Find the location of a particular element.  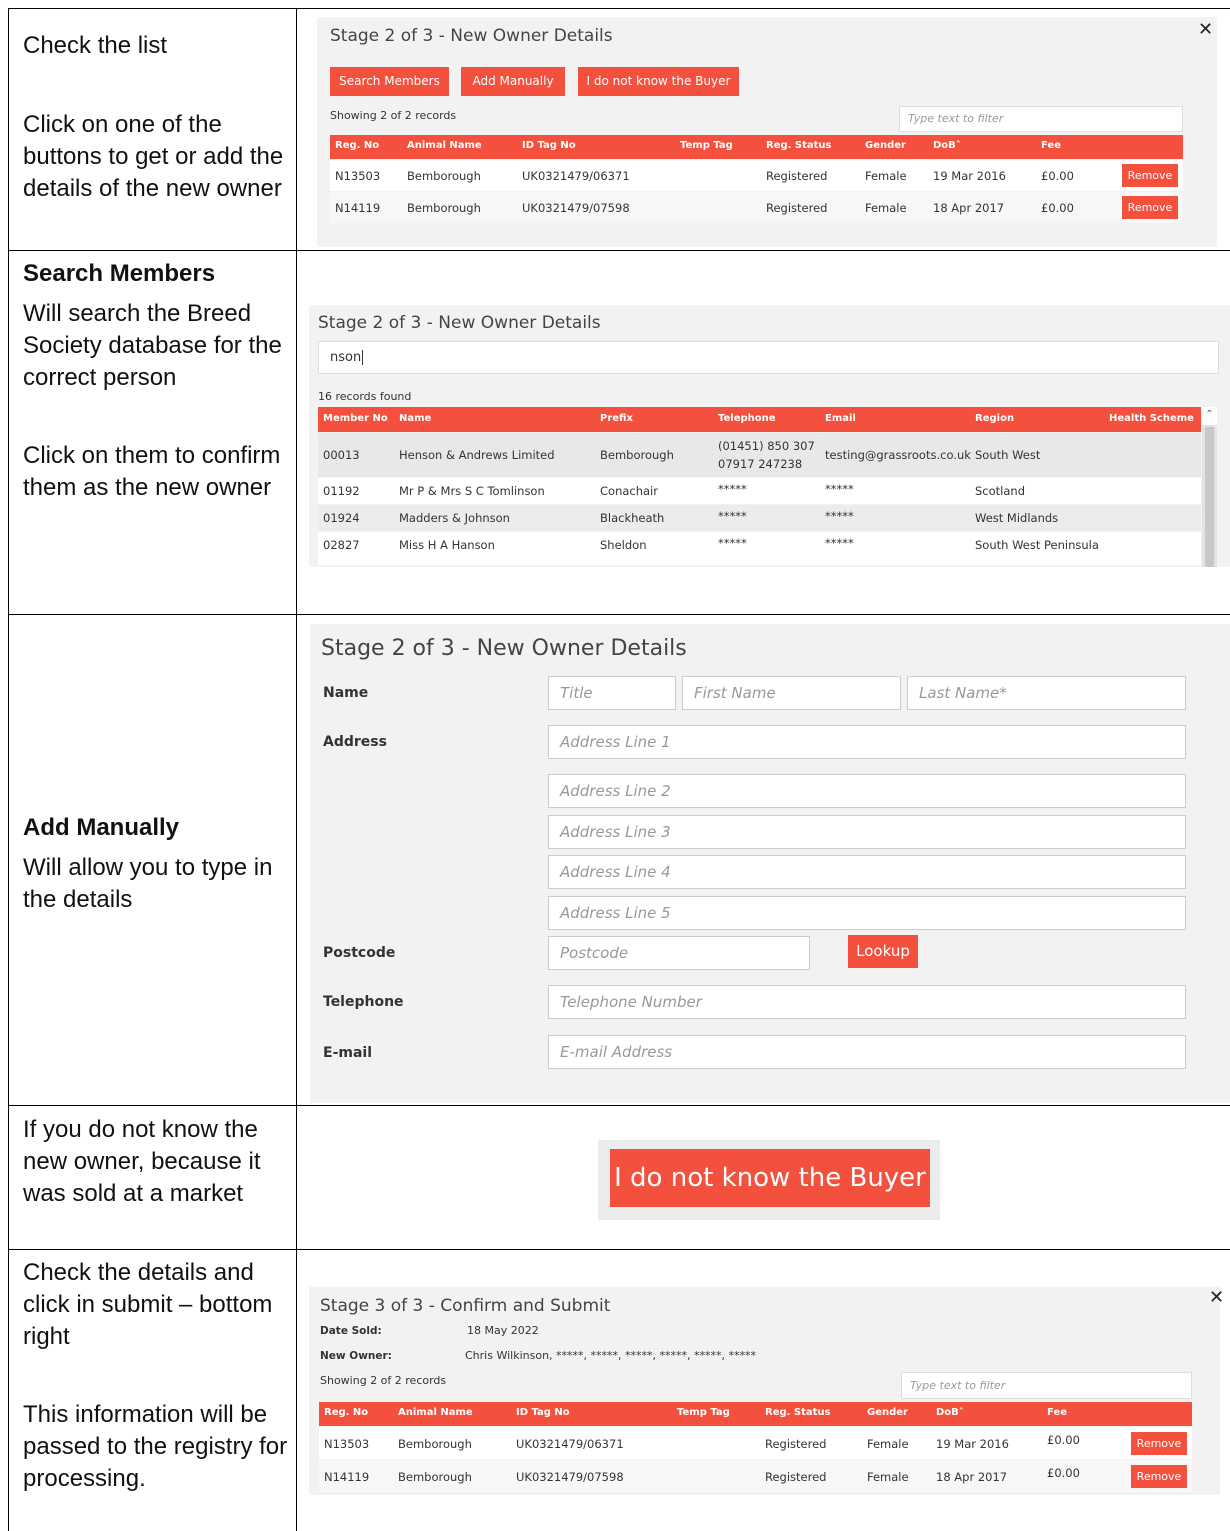

cell-gender: Female is located at coordinates (886, 176).